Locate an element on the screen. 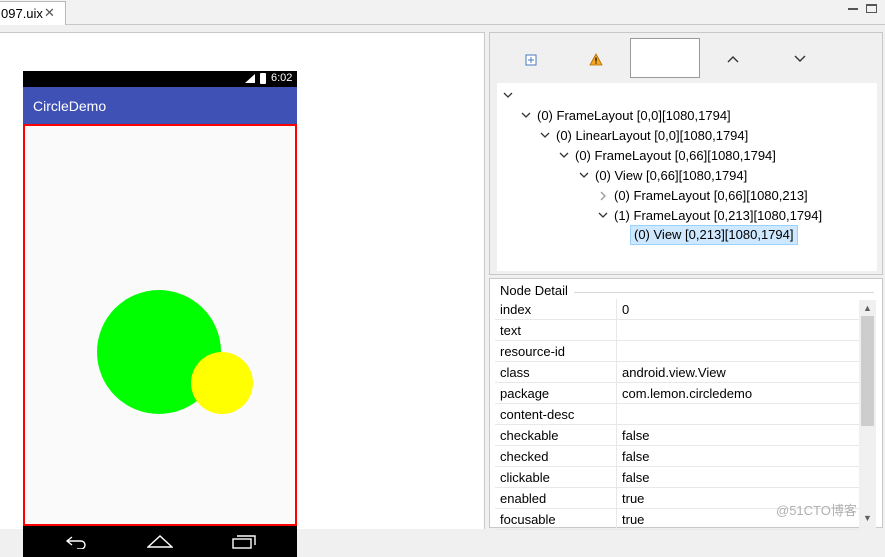  scroll-thumb is located at coordinates (867, 371).